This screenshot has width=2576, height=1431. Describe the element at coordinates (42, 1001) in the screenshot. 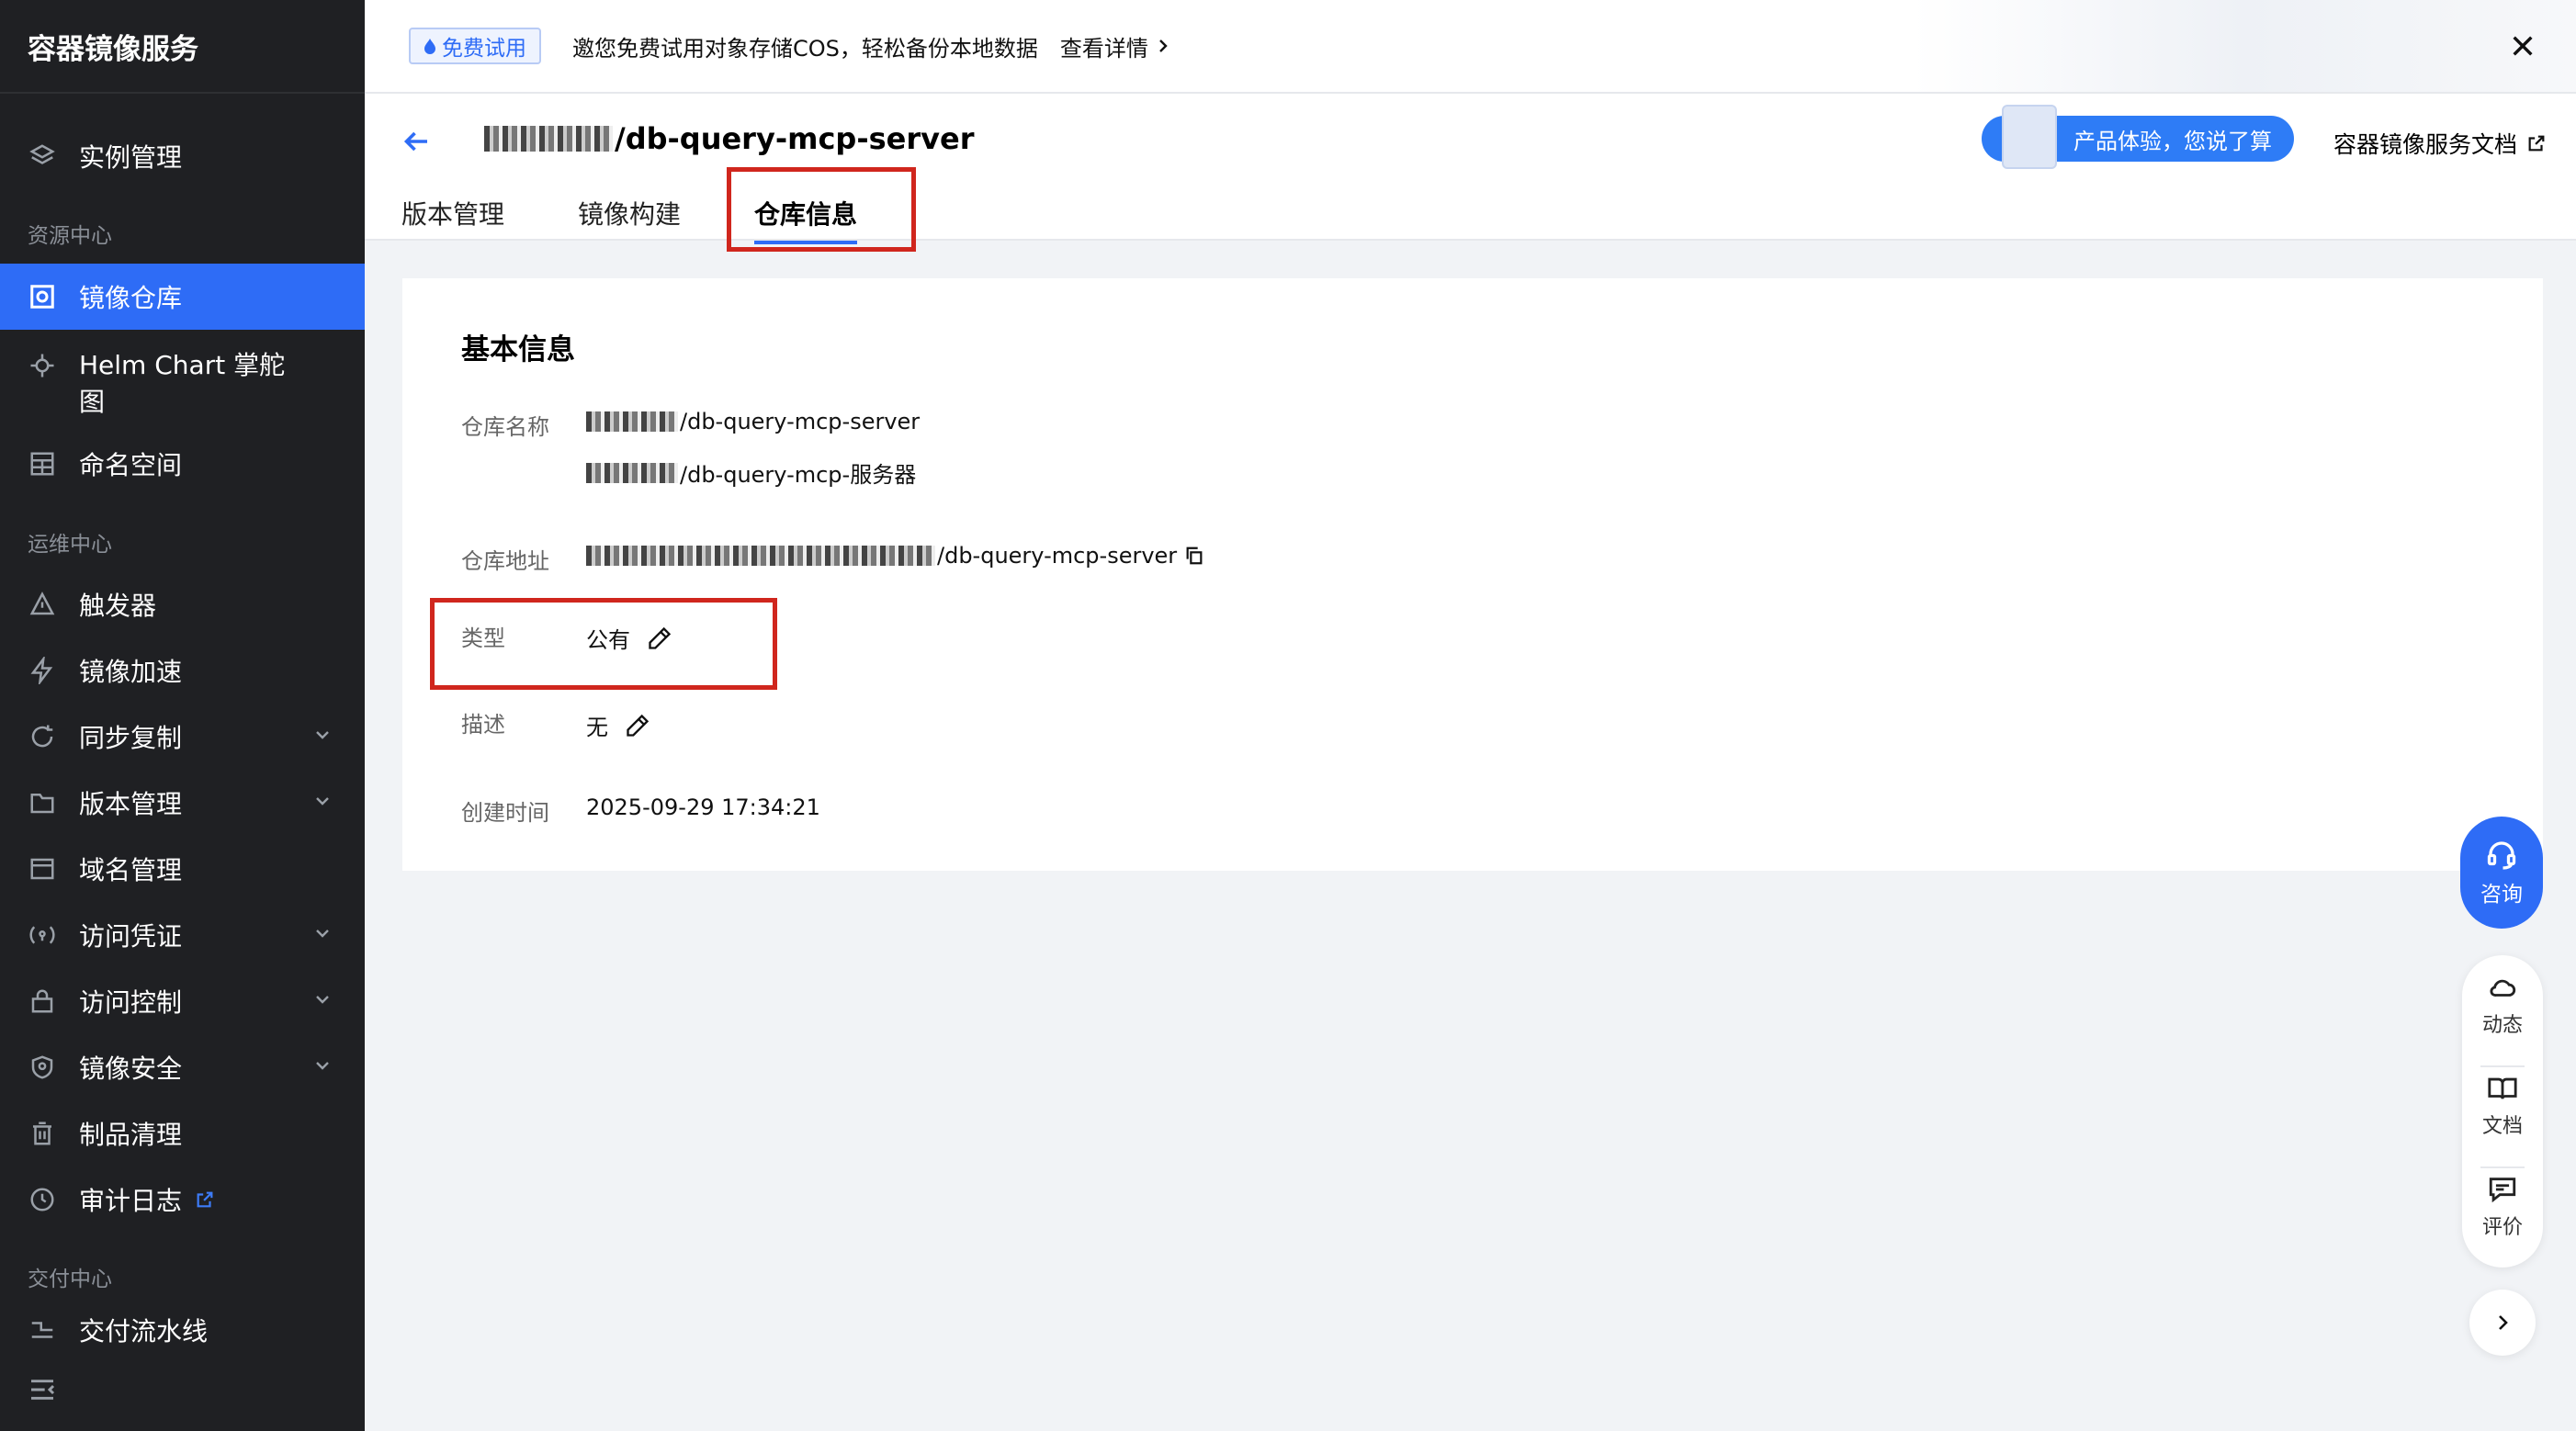

I see `lock-icon` at that location.